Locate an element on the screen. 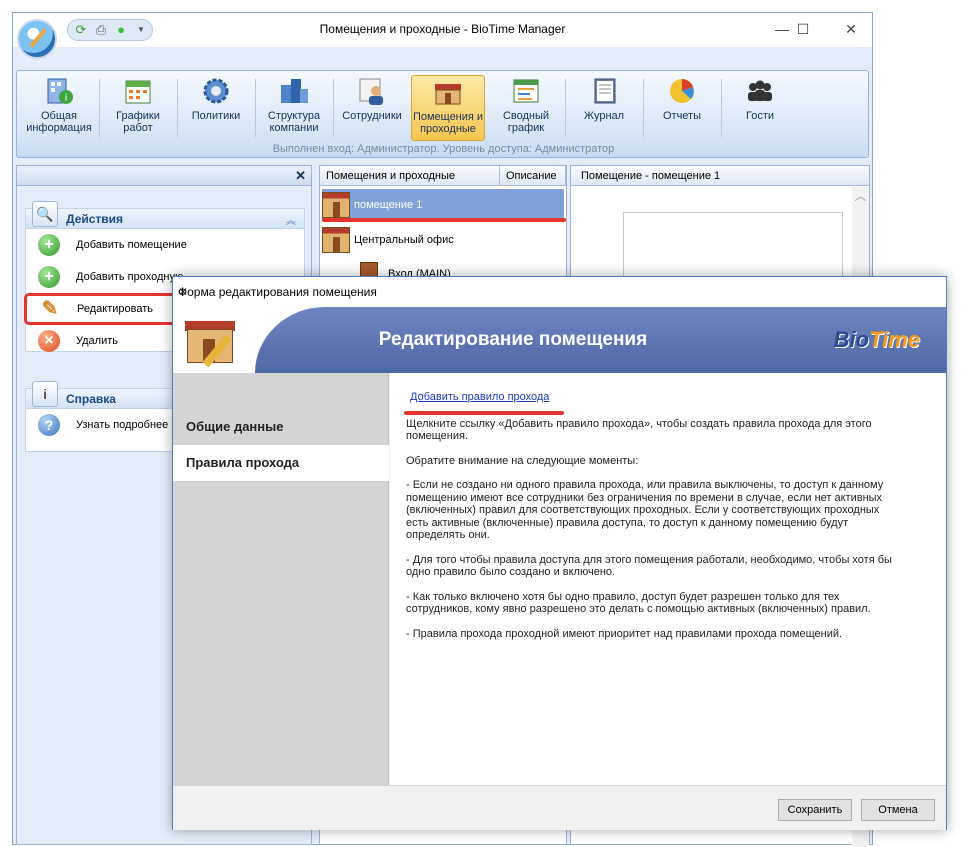 The width and height of the screenshot is (971, 847). journal-icon is located at coordinates (605, 91).